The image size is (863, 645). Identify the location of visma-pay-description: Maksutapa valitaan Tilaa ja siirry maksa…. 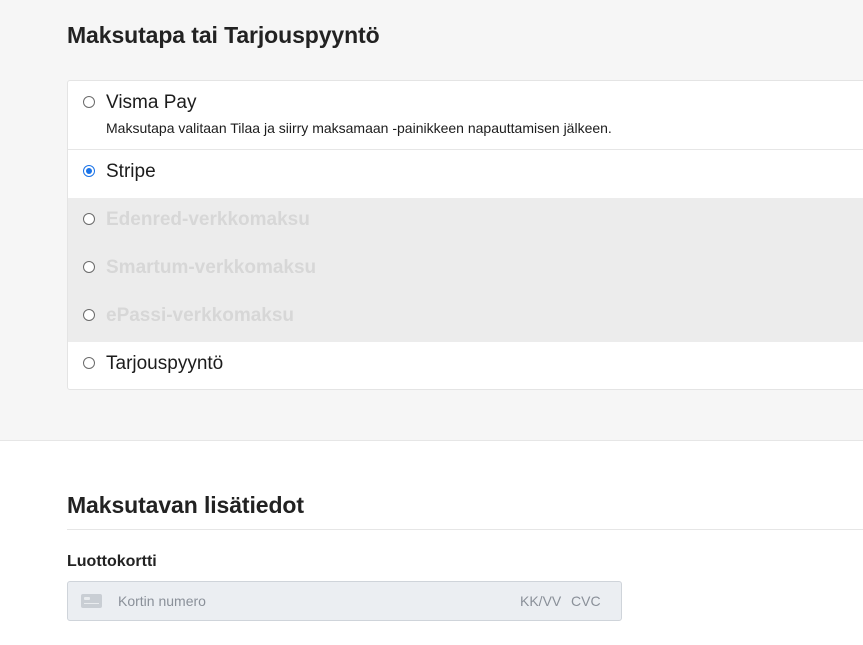
(359, 128).